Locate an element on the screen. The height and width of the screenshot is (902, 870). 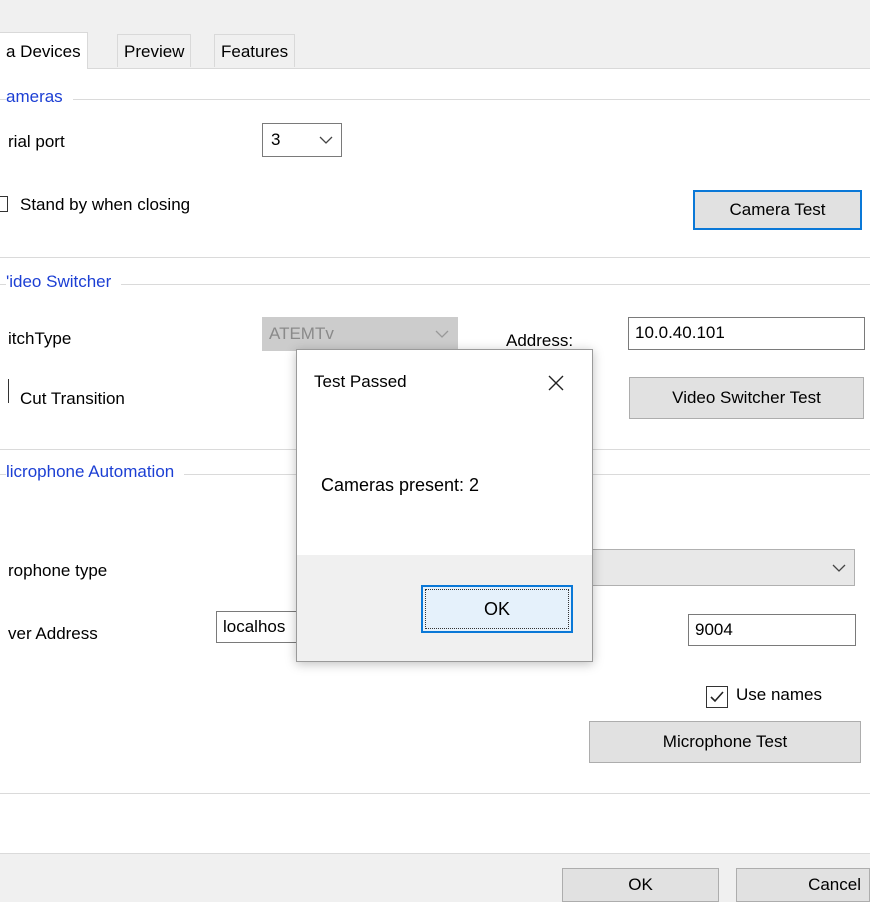
serial-port-value: 3 is located at coordinates (276, 139).